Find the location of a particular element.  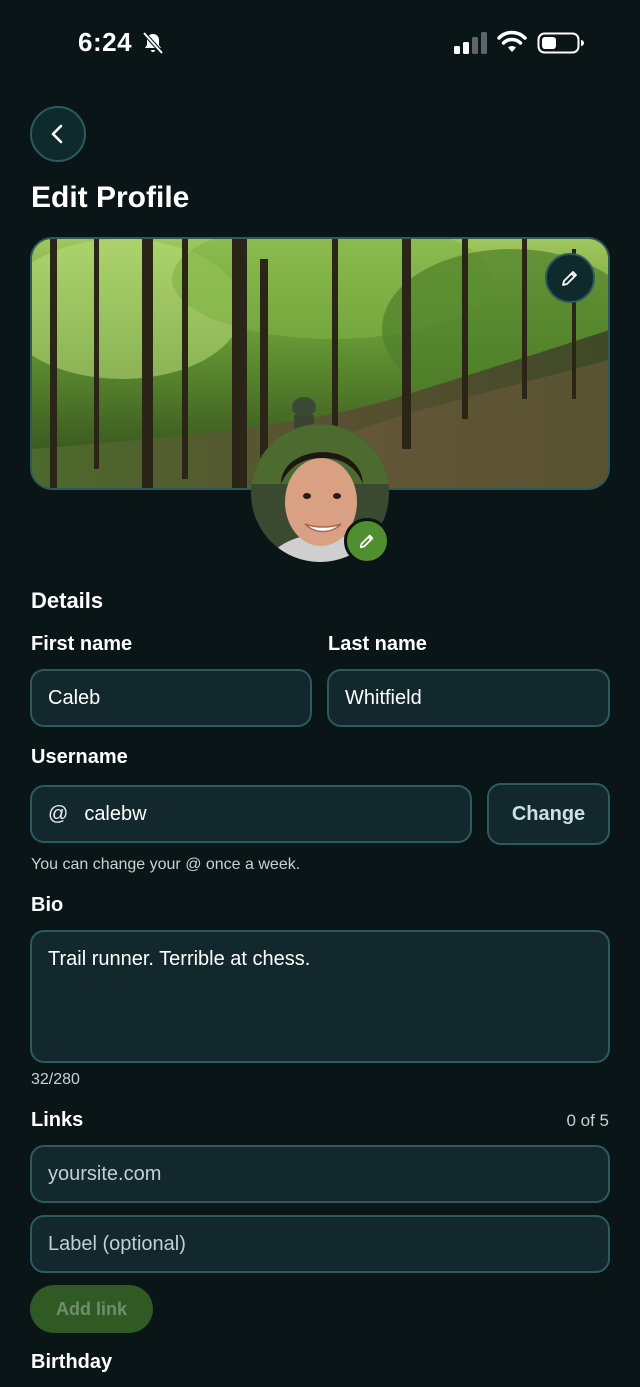

battery-icon is located at coordinates (560, 43).